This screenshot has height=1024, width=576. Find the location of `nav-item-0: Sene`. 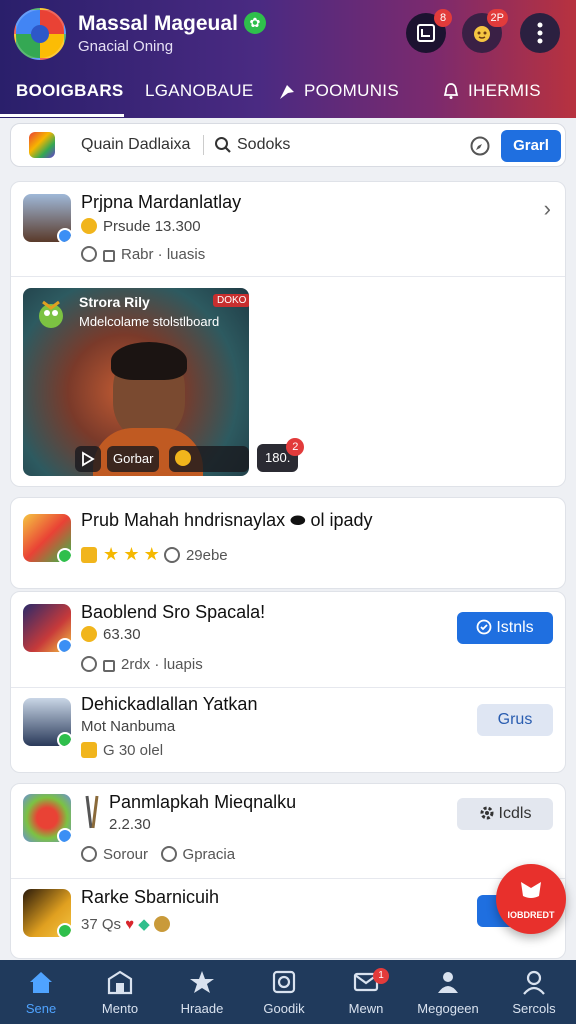

nav-item-0: Sene is located at coordinates (41, 992).